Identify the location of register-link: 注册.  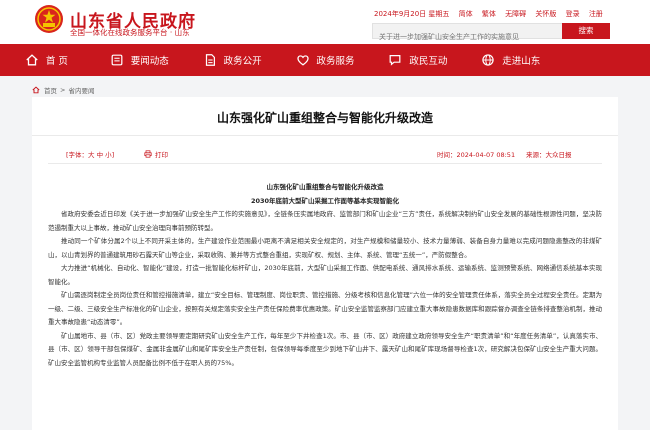
(596, 14).